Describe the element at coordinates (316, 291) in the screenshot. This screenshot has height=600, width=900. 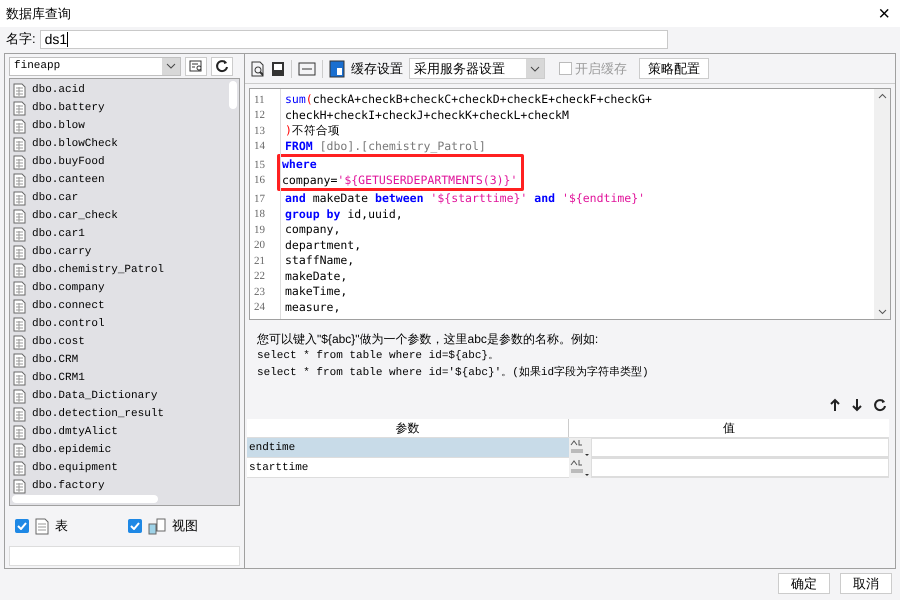
I see `code-line: makeTime,` at that location.